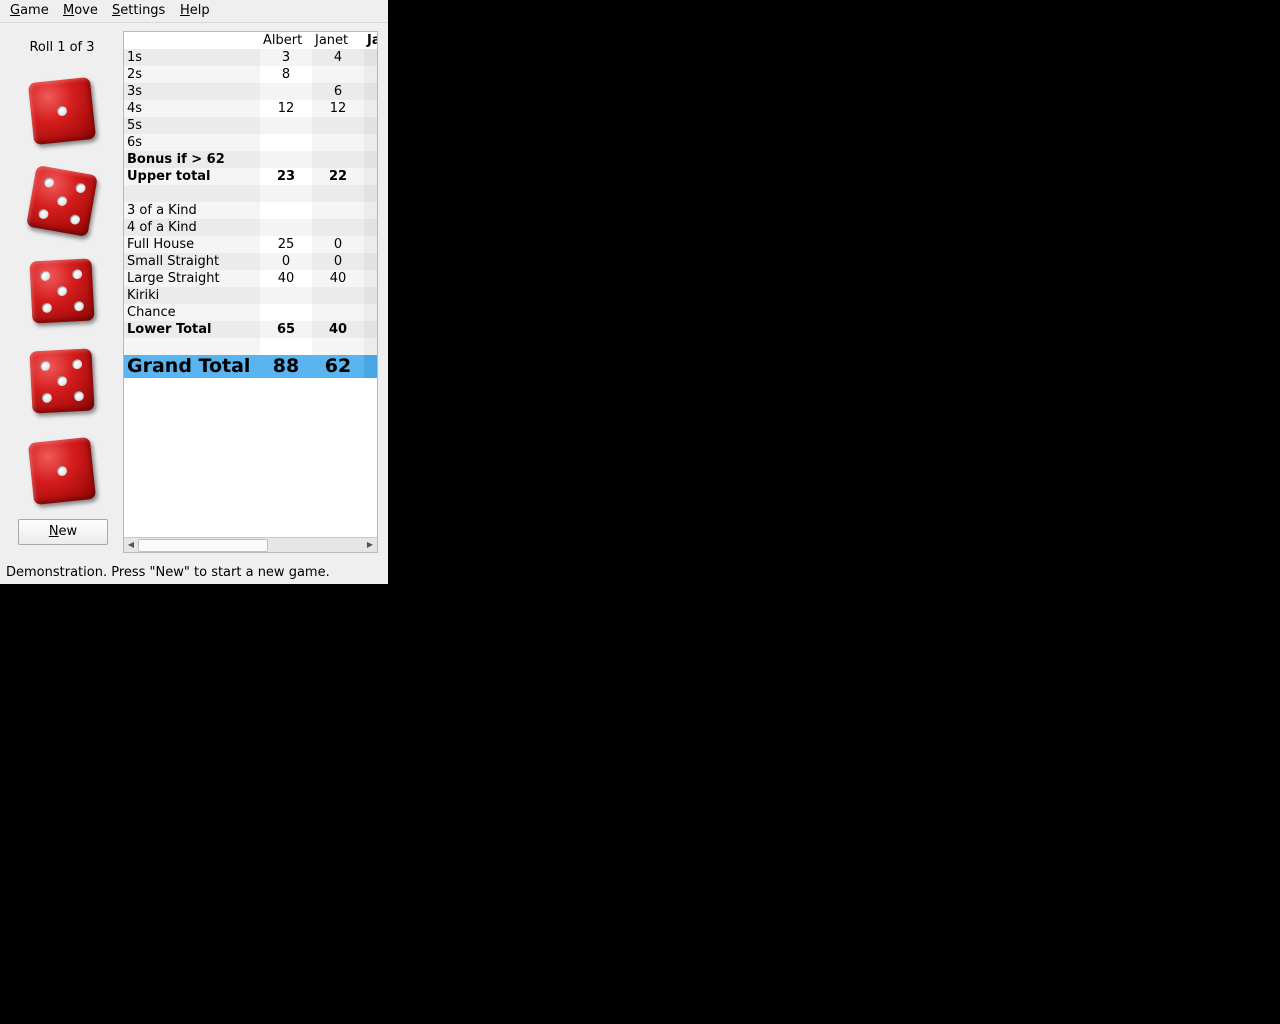 The image size is (1280, 1024). I want to click on score-row-label: Small Straight, so click(192, 261).